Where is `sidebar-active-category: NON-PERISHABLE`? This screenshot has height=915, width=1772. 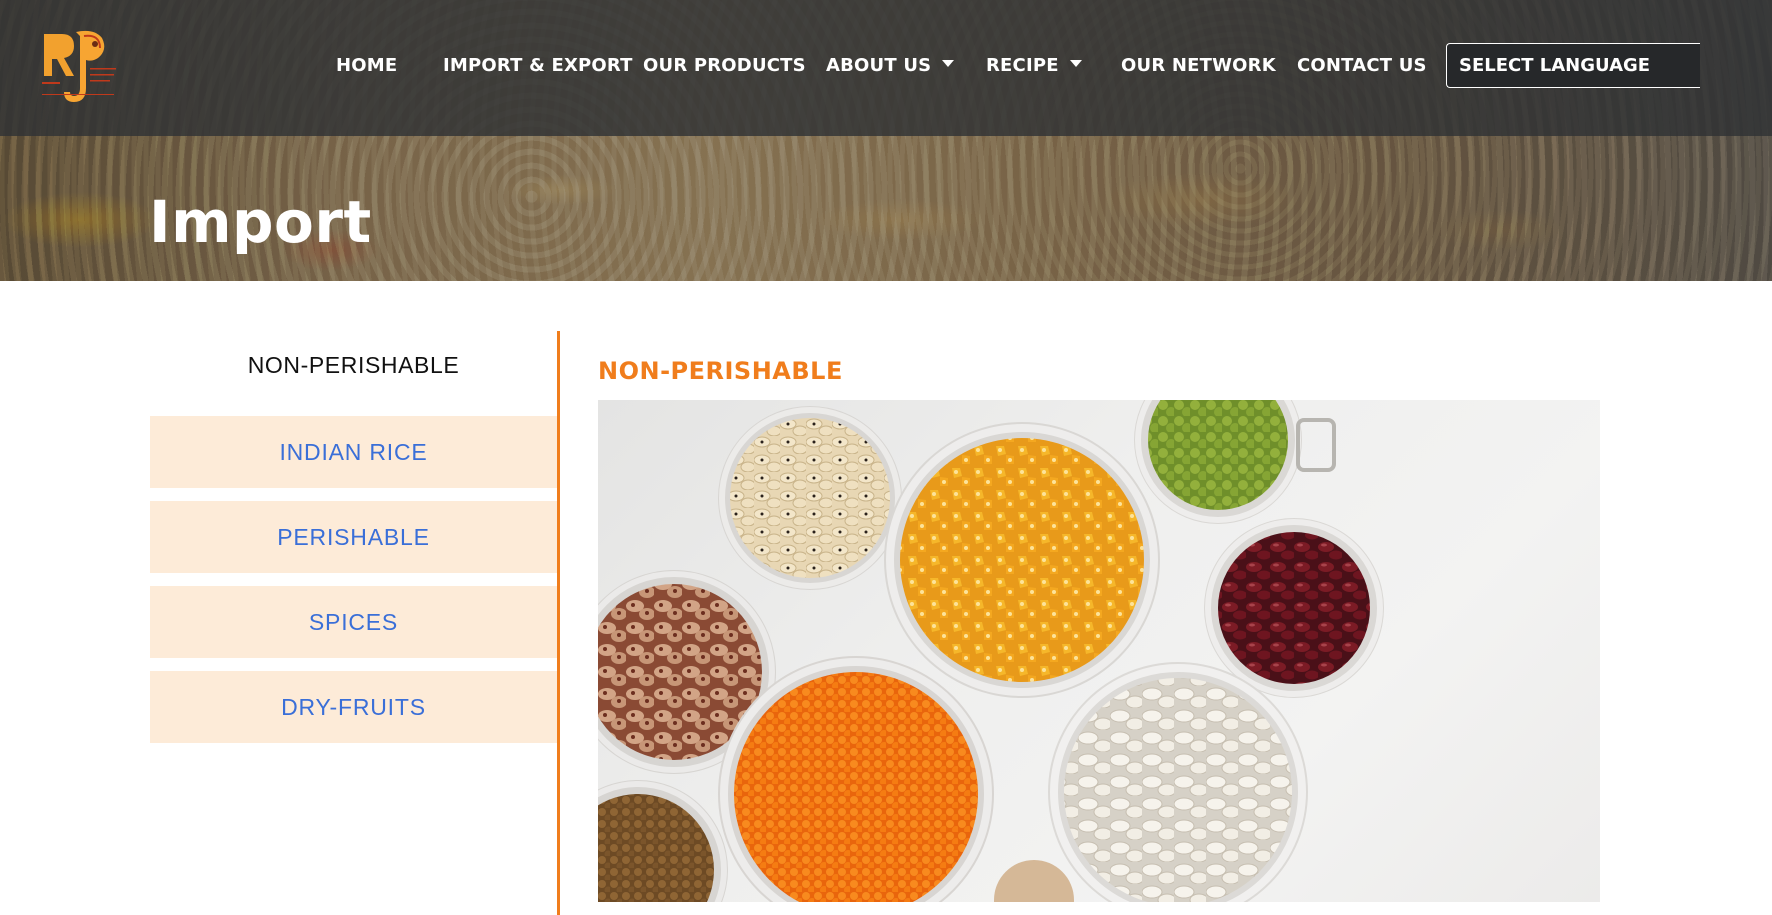 sidebar-active-category: NON-PERISHABLE is located at coordinates (353, 365).